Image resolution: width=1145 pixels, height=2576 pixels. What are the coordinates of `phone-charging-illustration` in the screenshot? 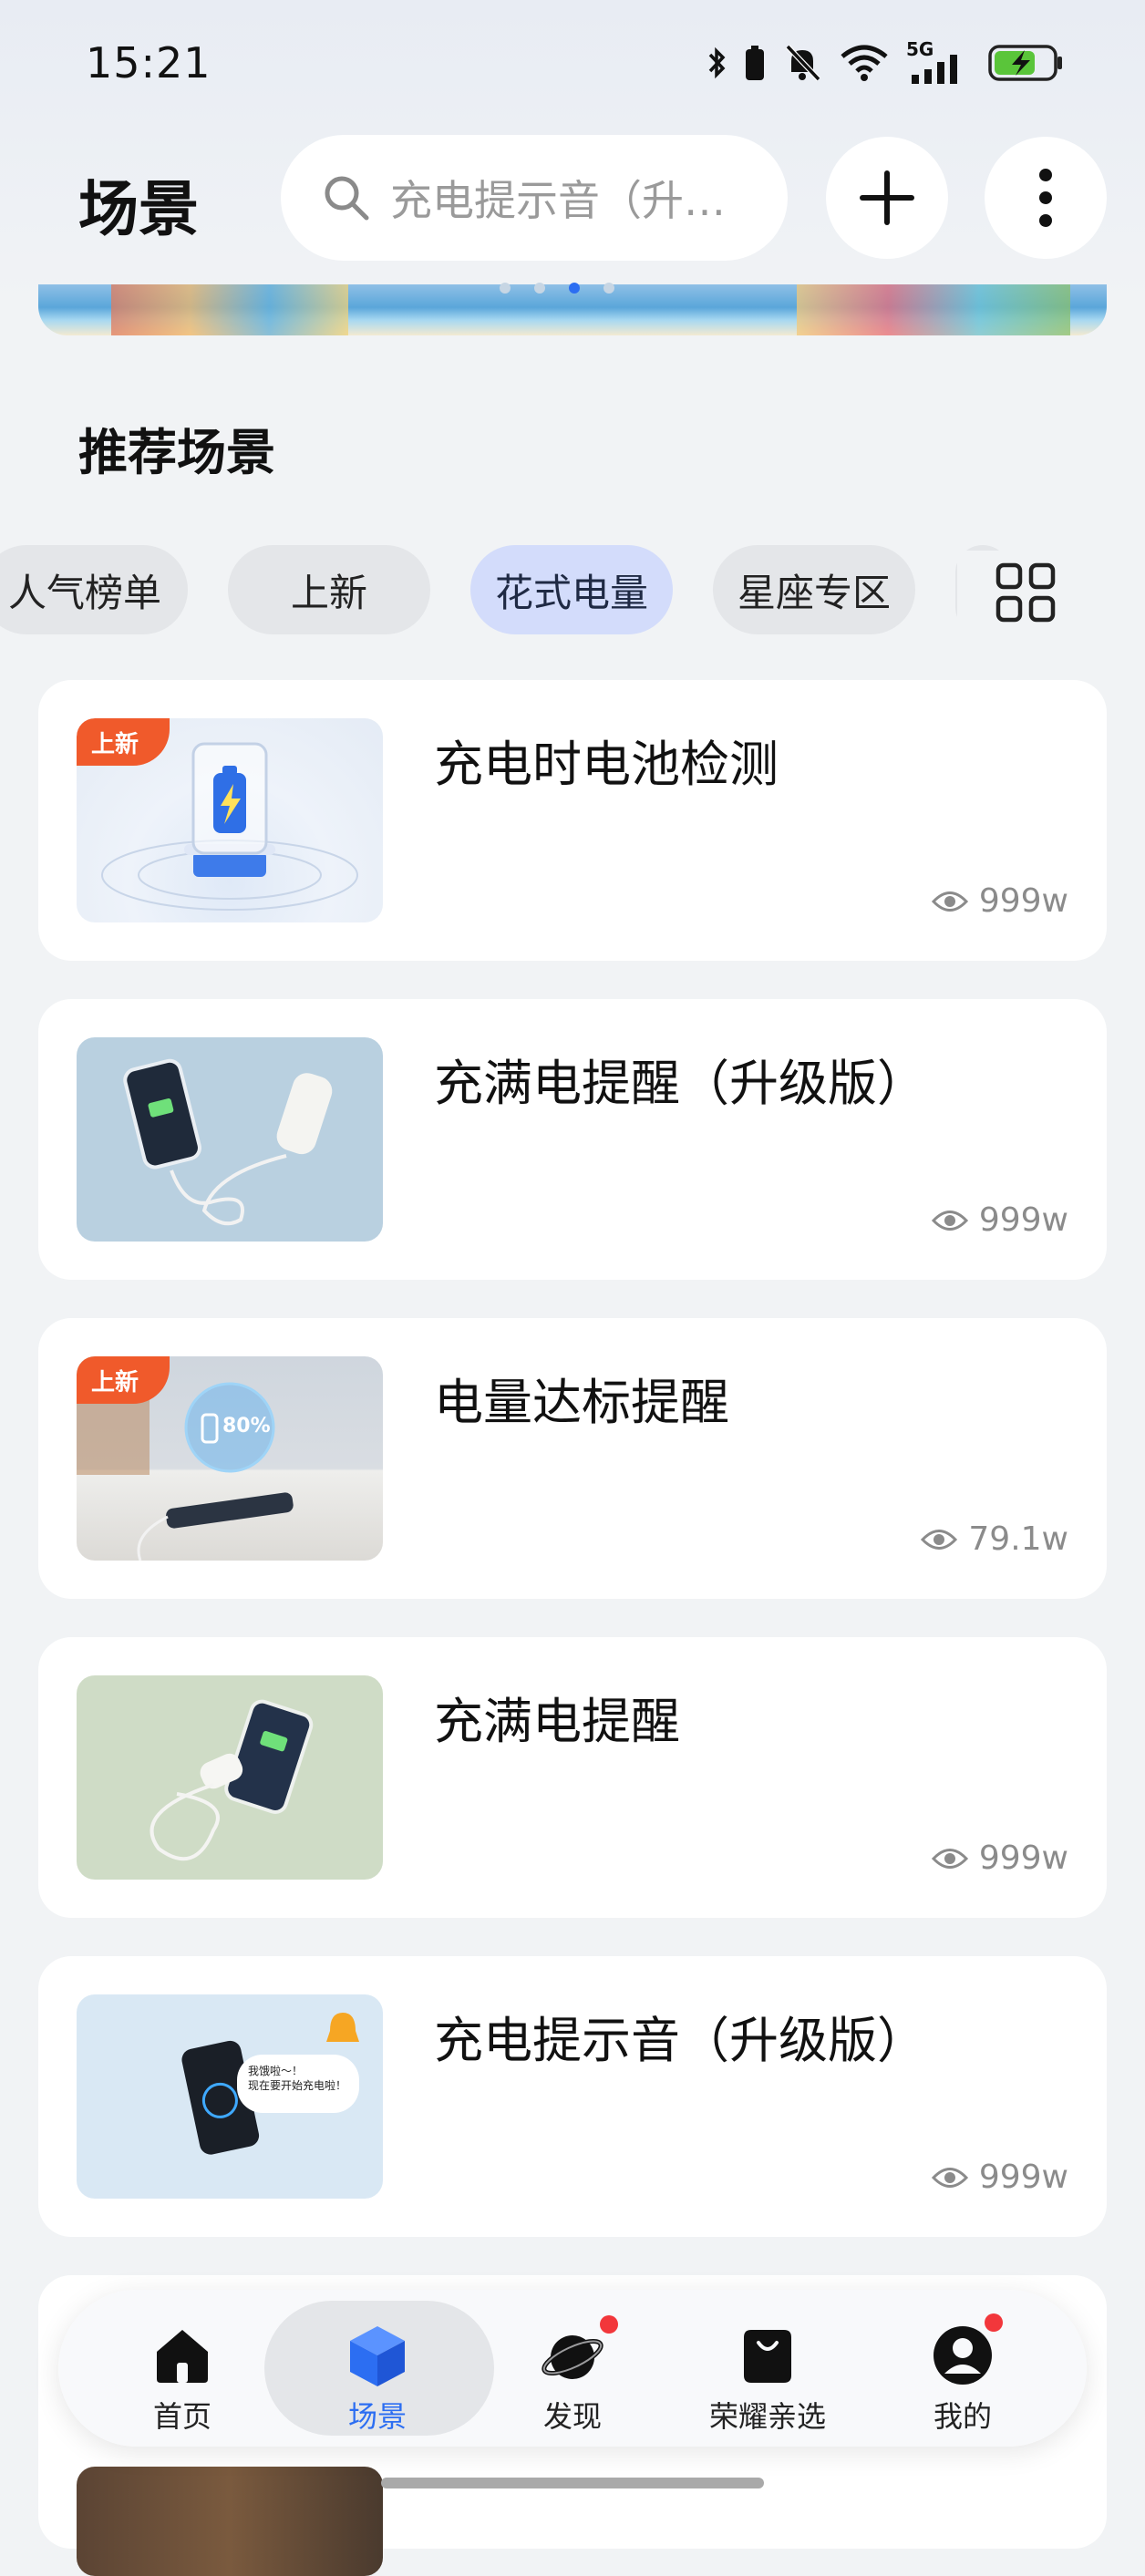 It's located at (232, 1780).